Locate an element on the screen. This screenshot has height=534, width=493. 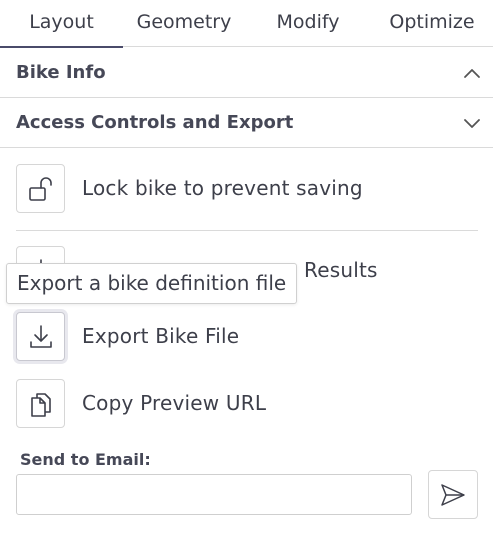
lock-bike-button is located at coordinates (40, 188).